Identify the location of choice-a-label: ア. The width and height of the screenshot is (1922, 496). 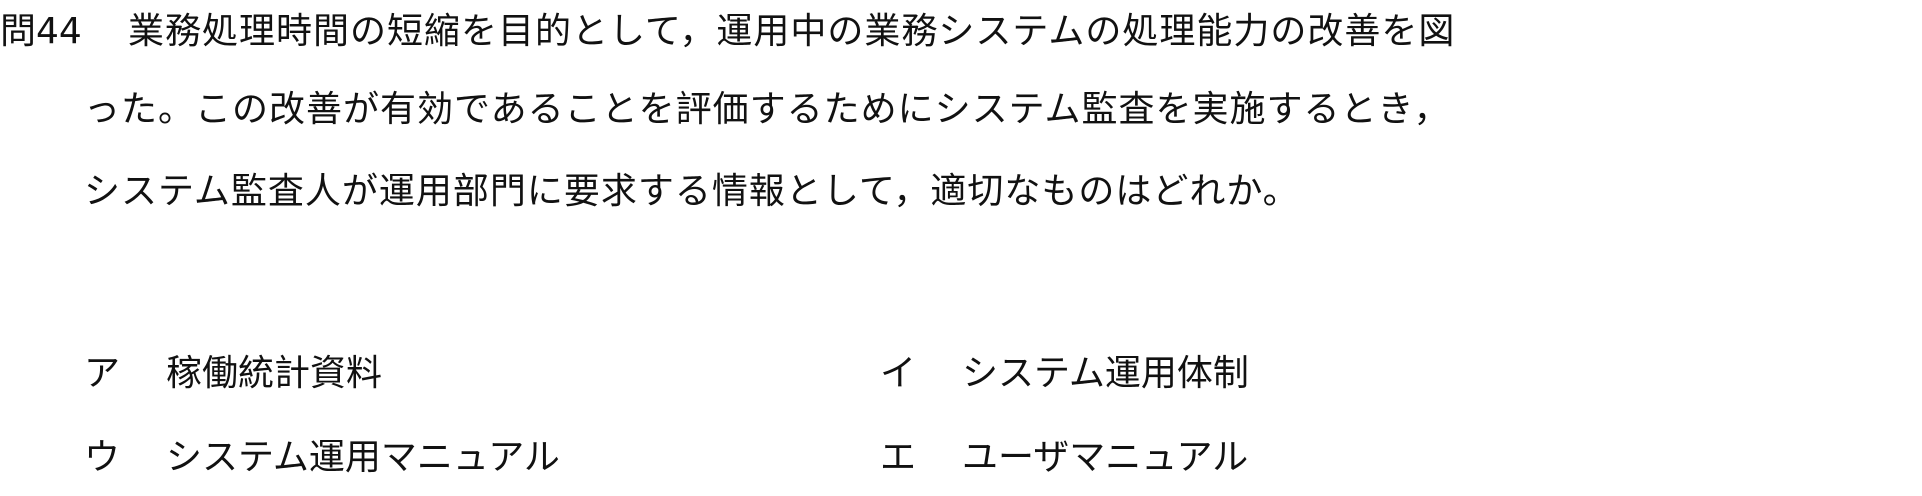
(102, 373).